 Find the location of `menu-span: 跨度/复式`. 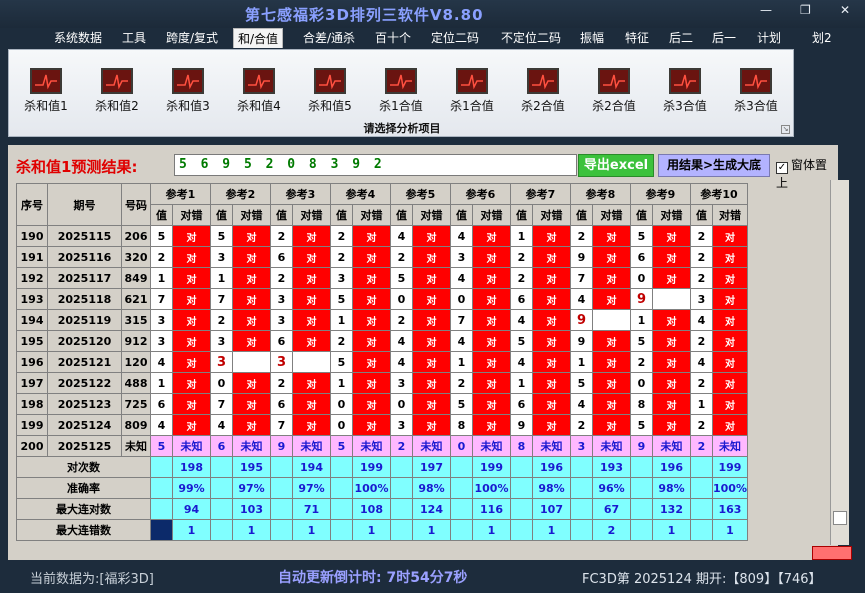

menu-span: 跨度/复式 is located at coordinates (192, 38).